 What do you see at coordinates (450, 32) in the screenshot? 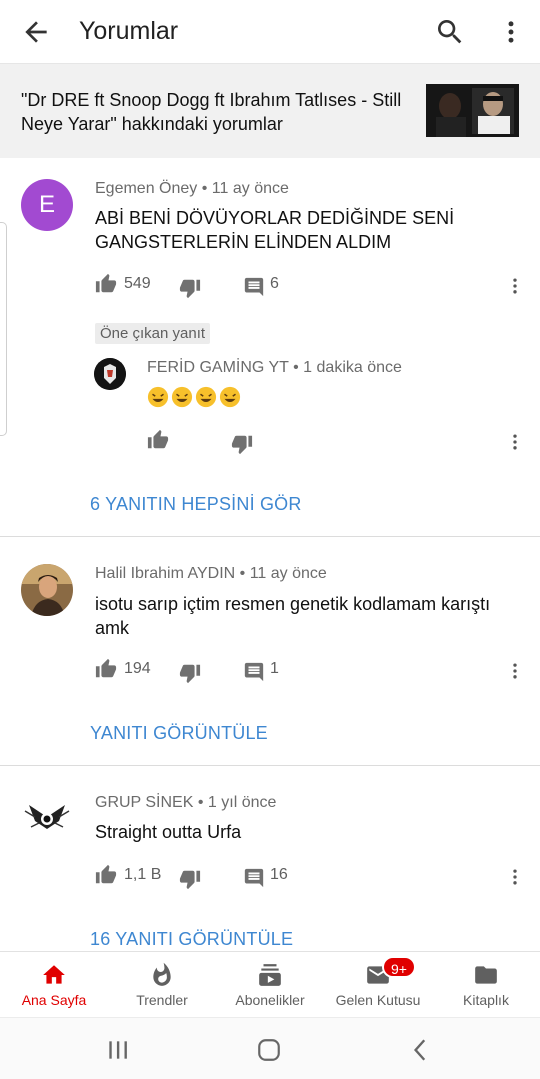
I see `search-icon` at bounding box center [450, 32].